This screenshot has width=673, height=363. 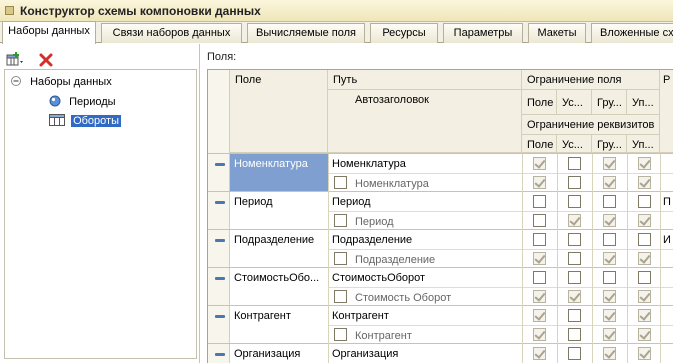 I want to click on field-path-cell: СтоимостьОборот, so click(x=425, y=278).